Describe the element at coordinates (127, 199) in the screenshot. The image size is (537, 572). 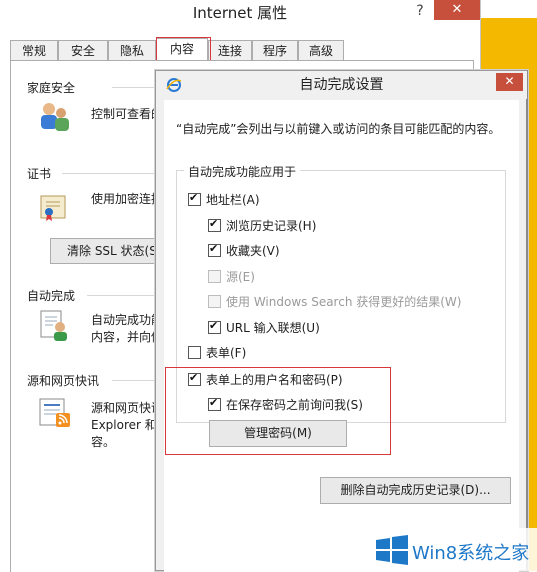
I see `certificates-text: 使用加密连接` at that location.